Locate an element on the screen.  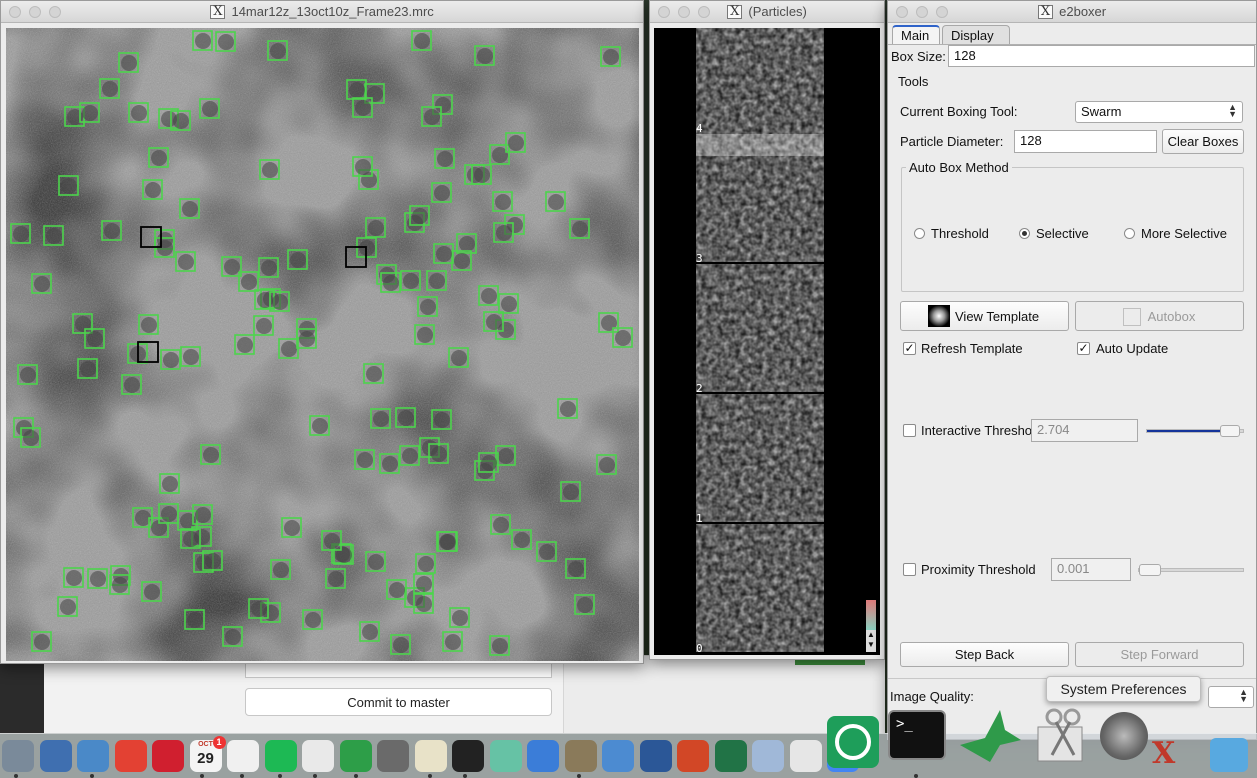
particles-scroll-indicator: ▲ ▼ is located at coordinates (871, 626).